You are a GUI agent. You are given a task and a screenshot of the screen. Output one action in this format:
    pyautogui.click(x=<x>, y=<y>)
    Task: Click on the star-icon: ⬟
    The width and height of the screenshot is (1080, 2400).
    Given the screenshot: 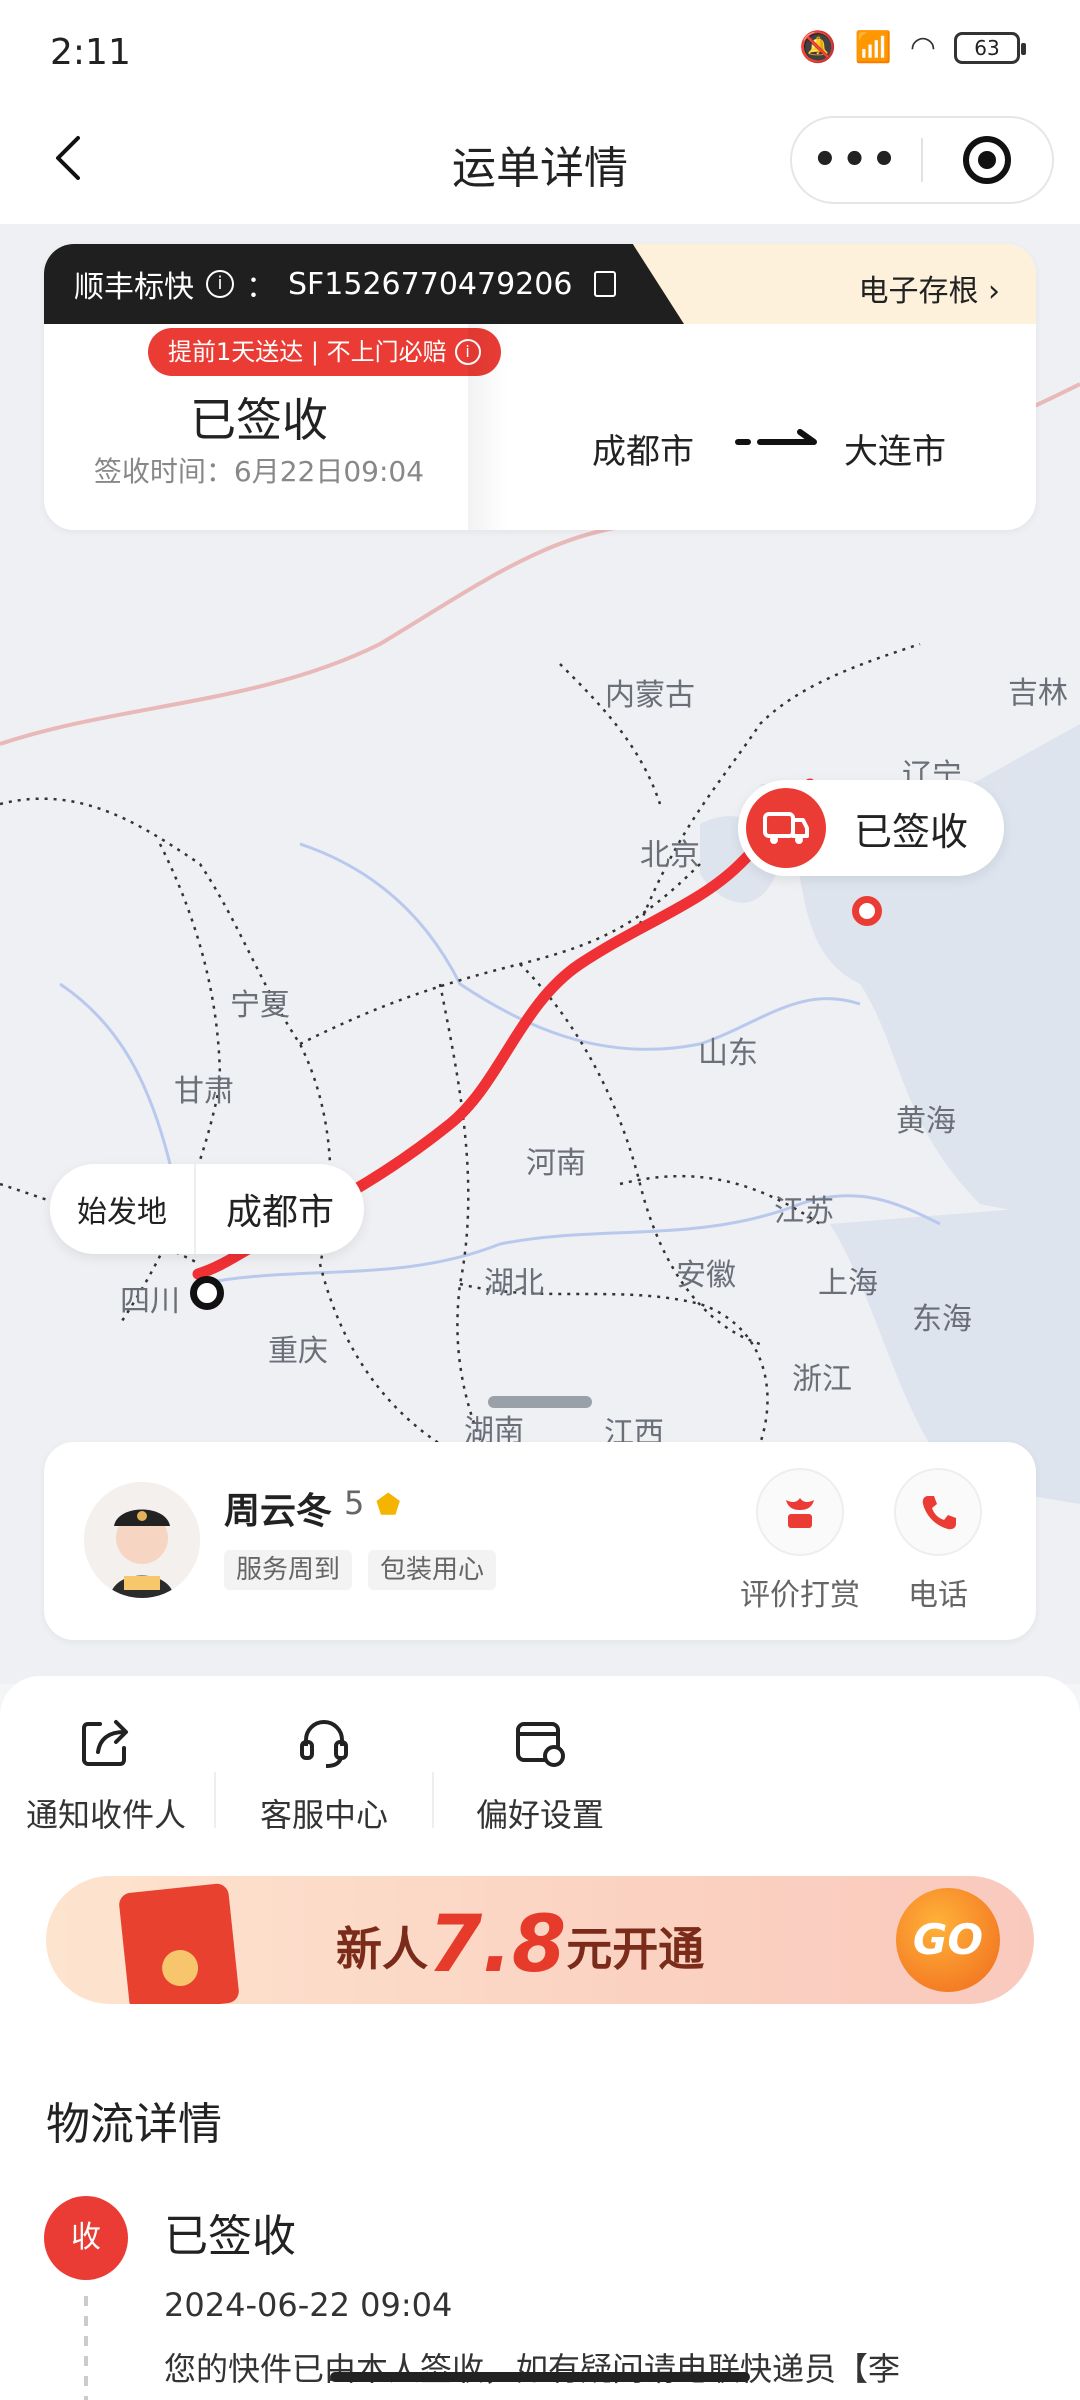 What is the action you would take?
    pyautogui.click(x=388, y=1504)
    